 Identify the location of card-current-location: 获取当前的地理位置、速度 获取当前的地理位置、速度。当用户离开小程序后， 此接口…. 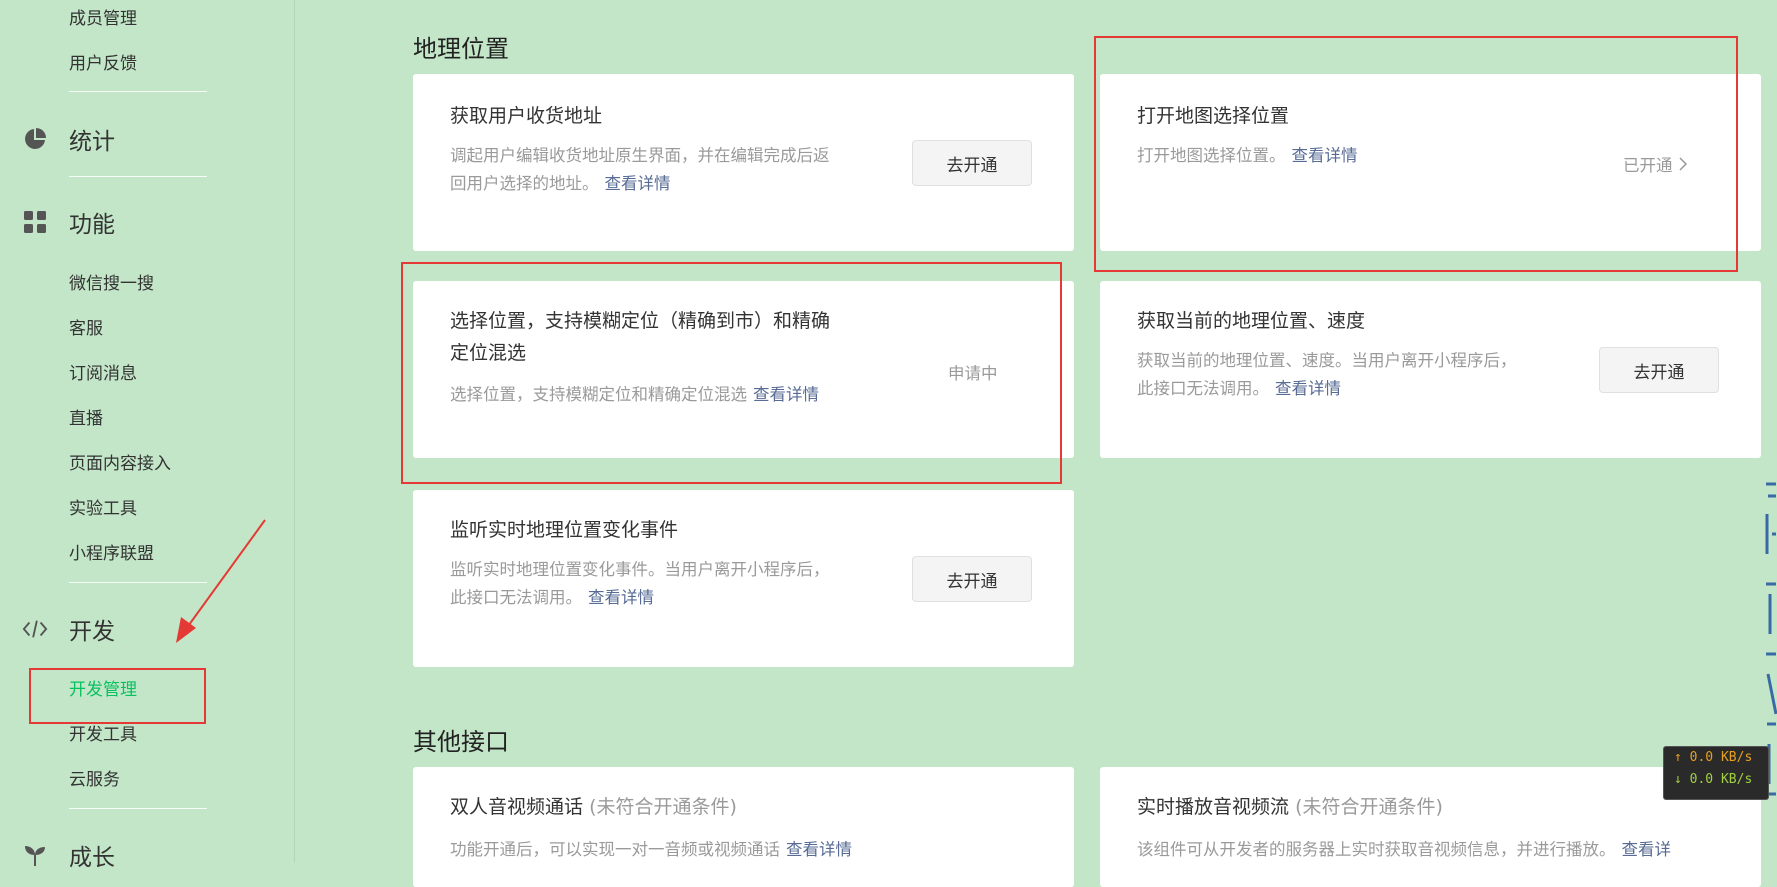
(1430, 369).